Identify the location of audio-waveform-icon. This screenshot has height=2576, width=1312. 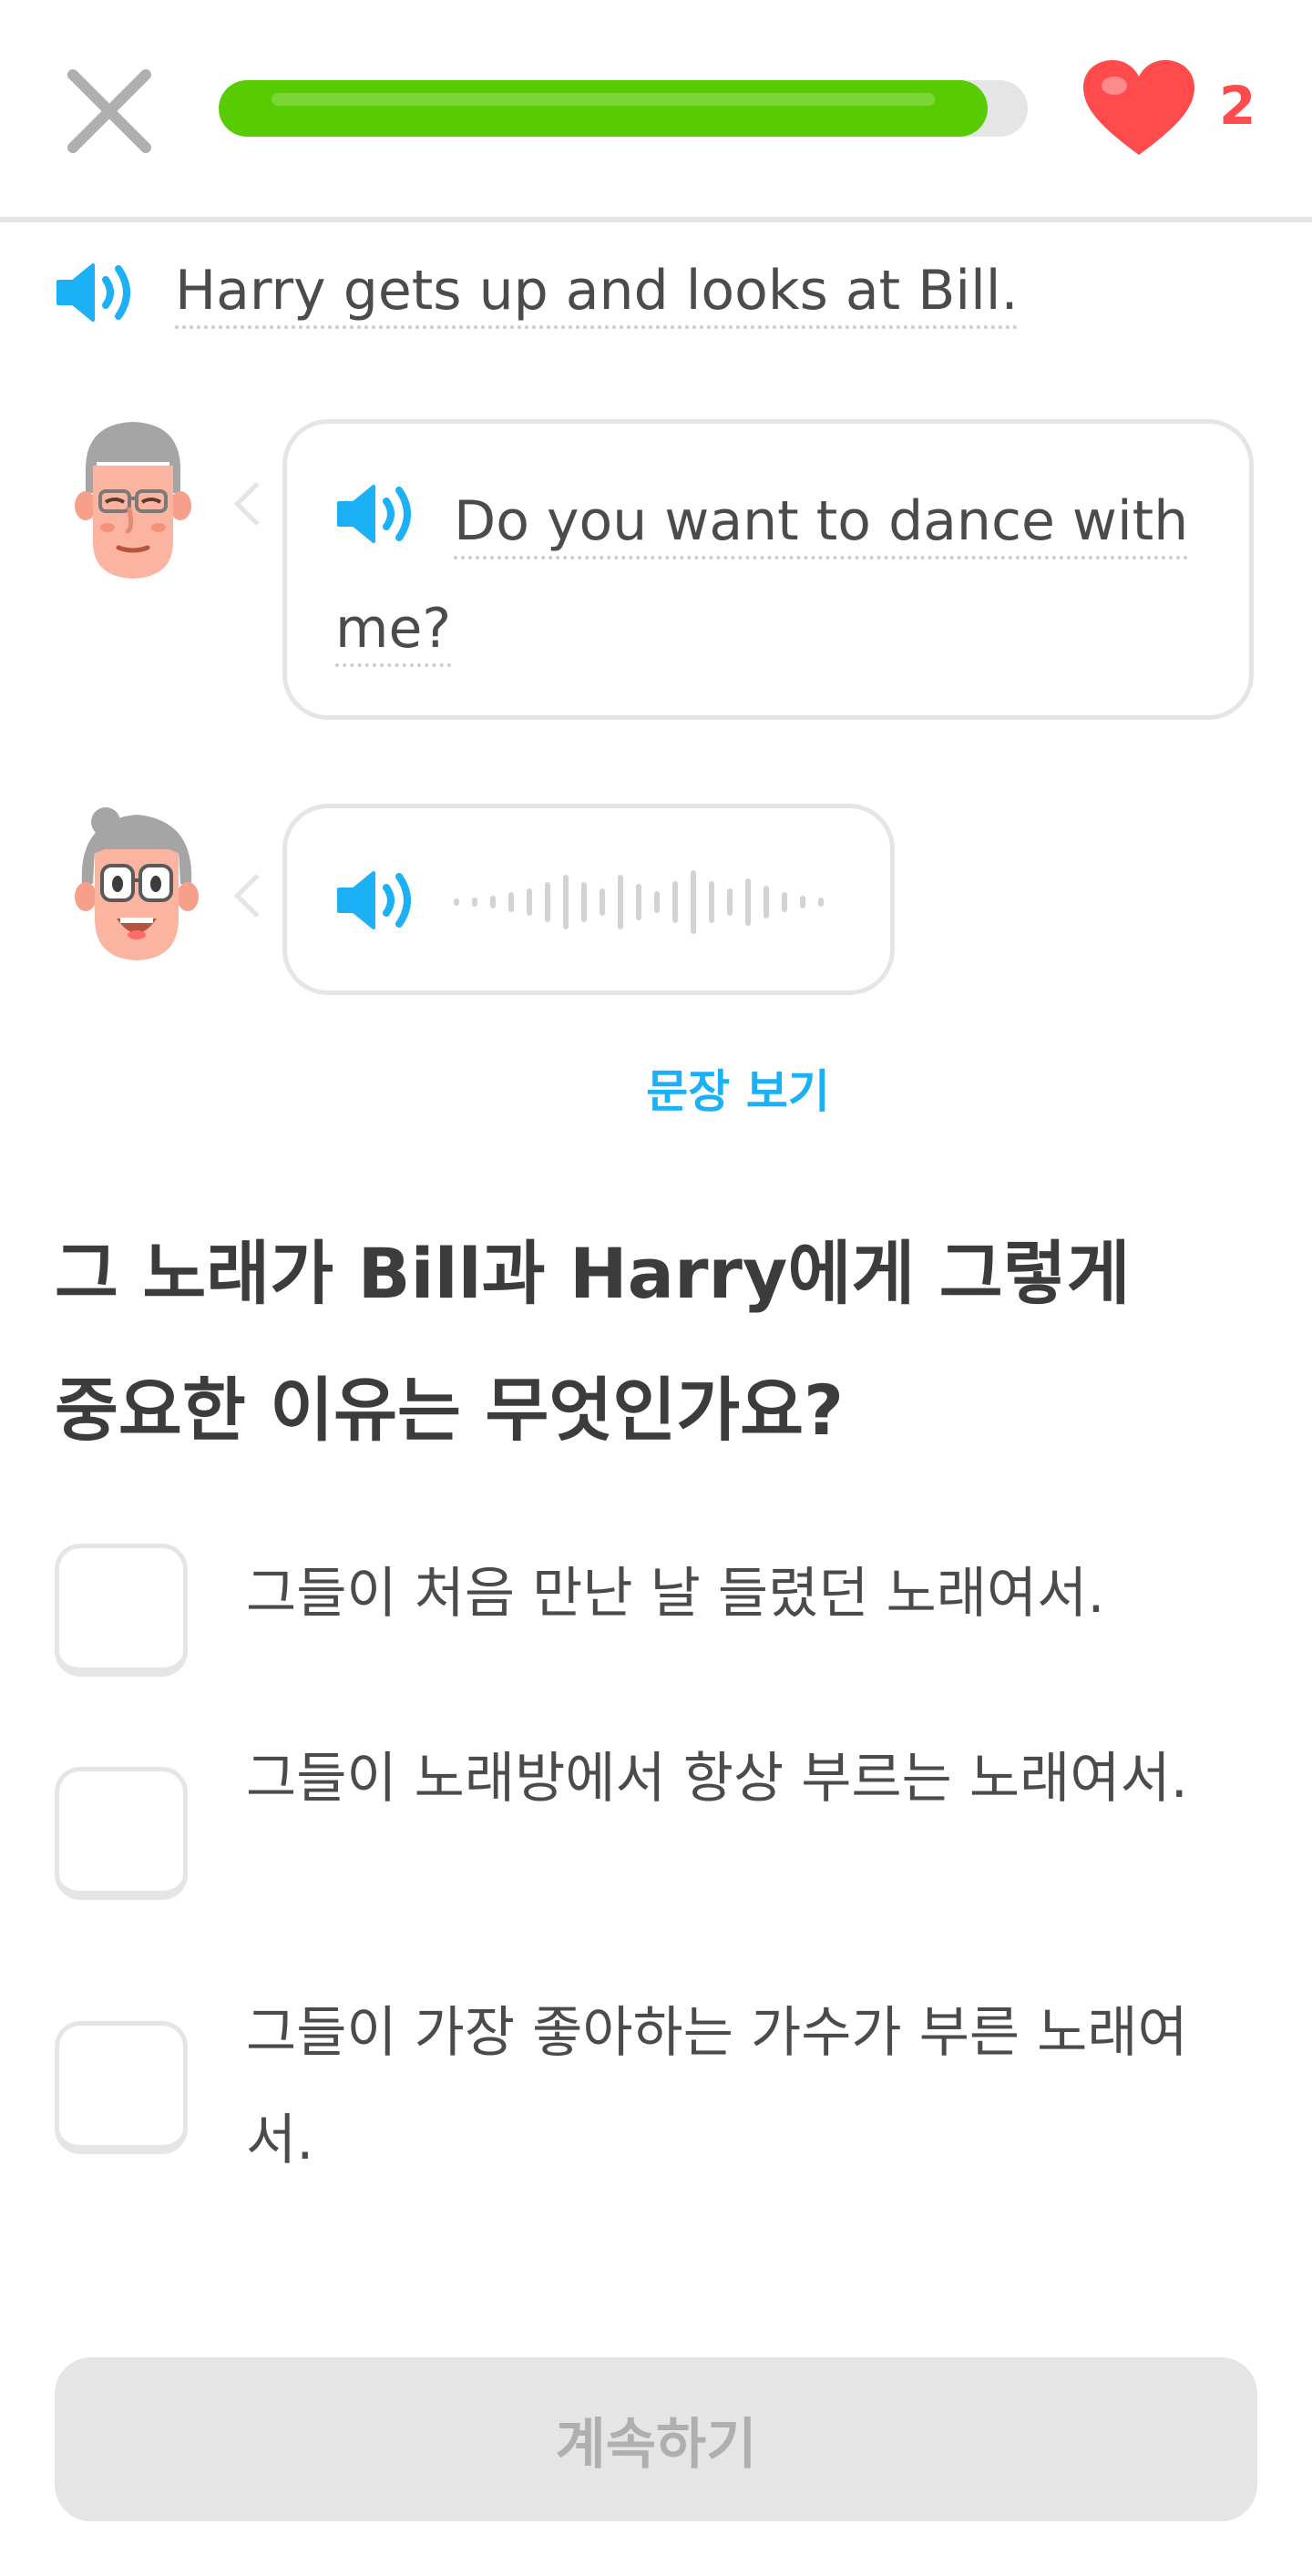
(644, 903).